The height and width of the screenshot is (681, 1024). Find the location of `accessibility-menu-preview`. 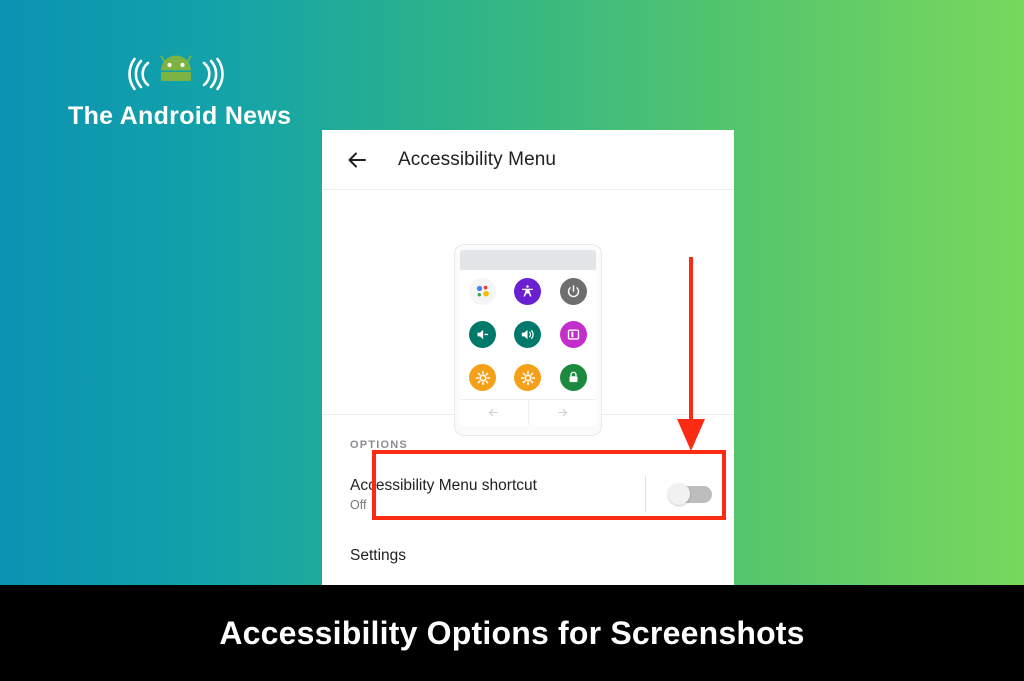

accessibility-menu-preview is located at coordinates (528, 312).